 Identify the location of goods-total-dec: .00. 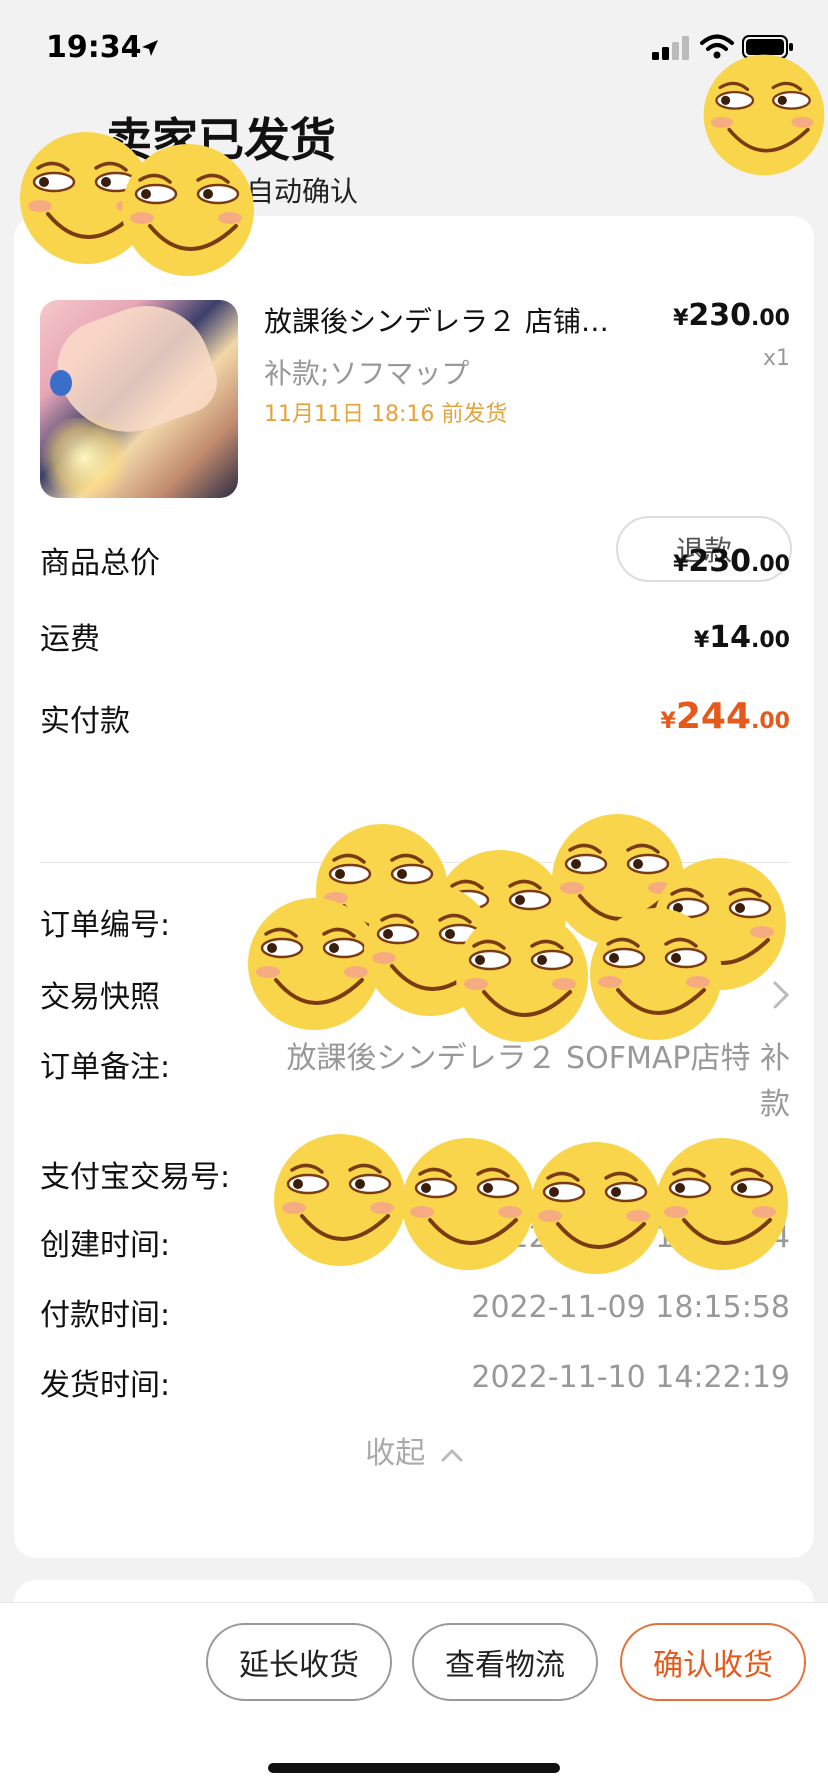
(770, 564).